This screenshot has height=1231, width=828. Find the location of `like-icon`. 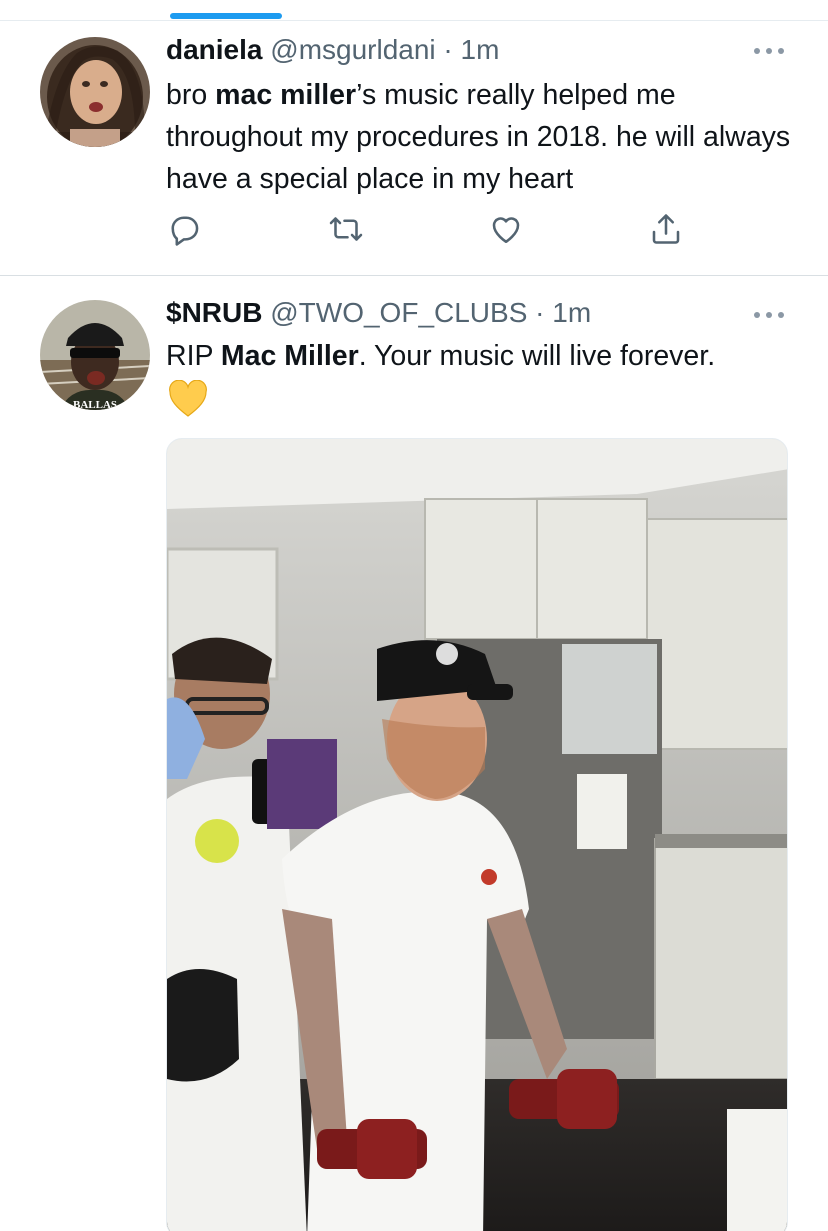

like-icon is located at coordinates (506, 229).